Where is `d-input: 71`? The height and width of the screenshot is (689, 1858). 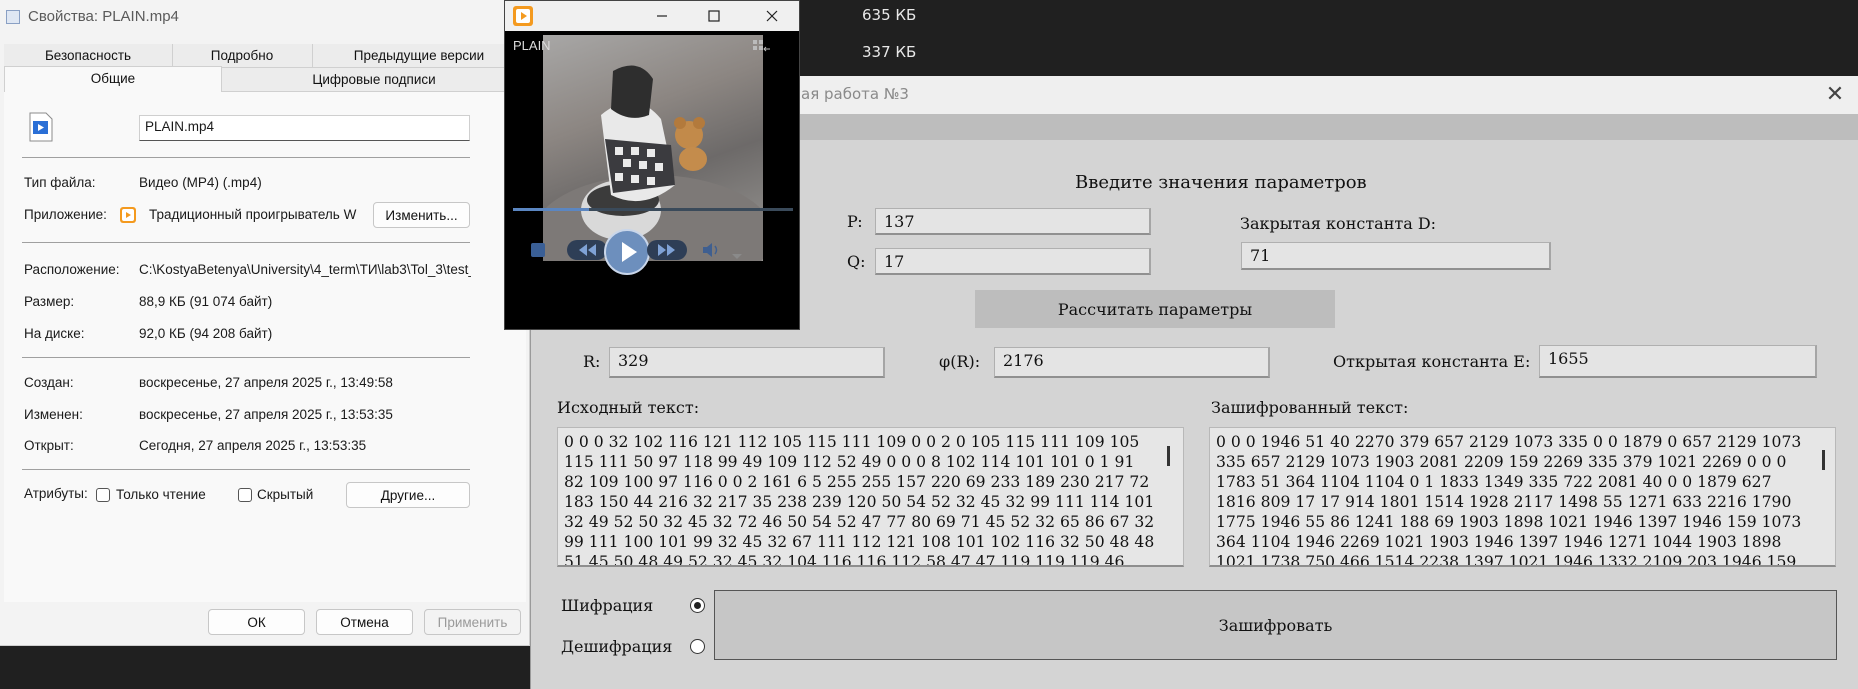
d-input: 71 is located at coordinates (1396, 256).